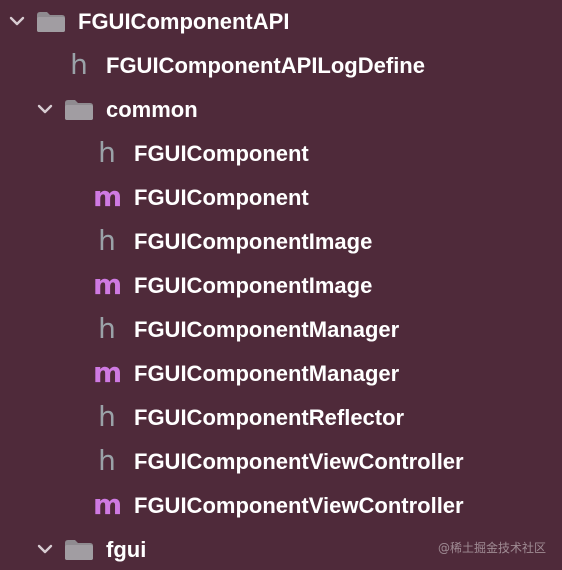 This screenshot has width=562, height=570. I want to click on tree-row-file: h FGUIComponentViewController, so click(281, 462).